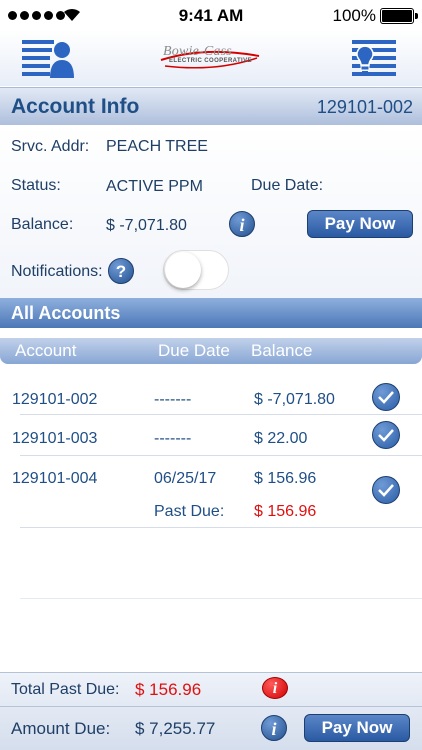 The height and width of the screenshot is (750, 422). I want to click on service-address-value: PEACH TREE, so click(157, 146).